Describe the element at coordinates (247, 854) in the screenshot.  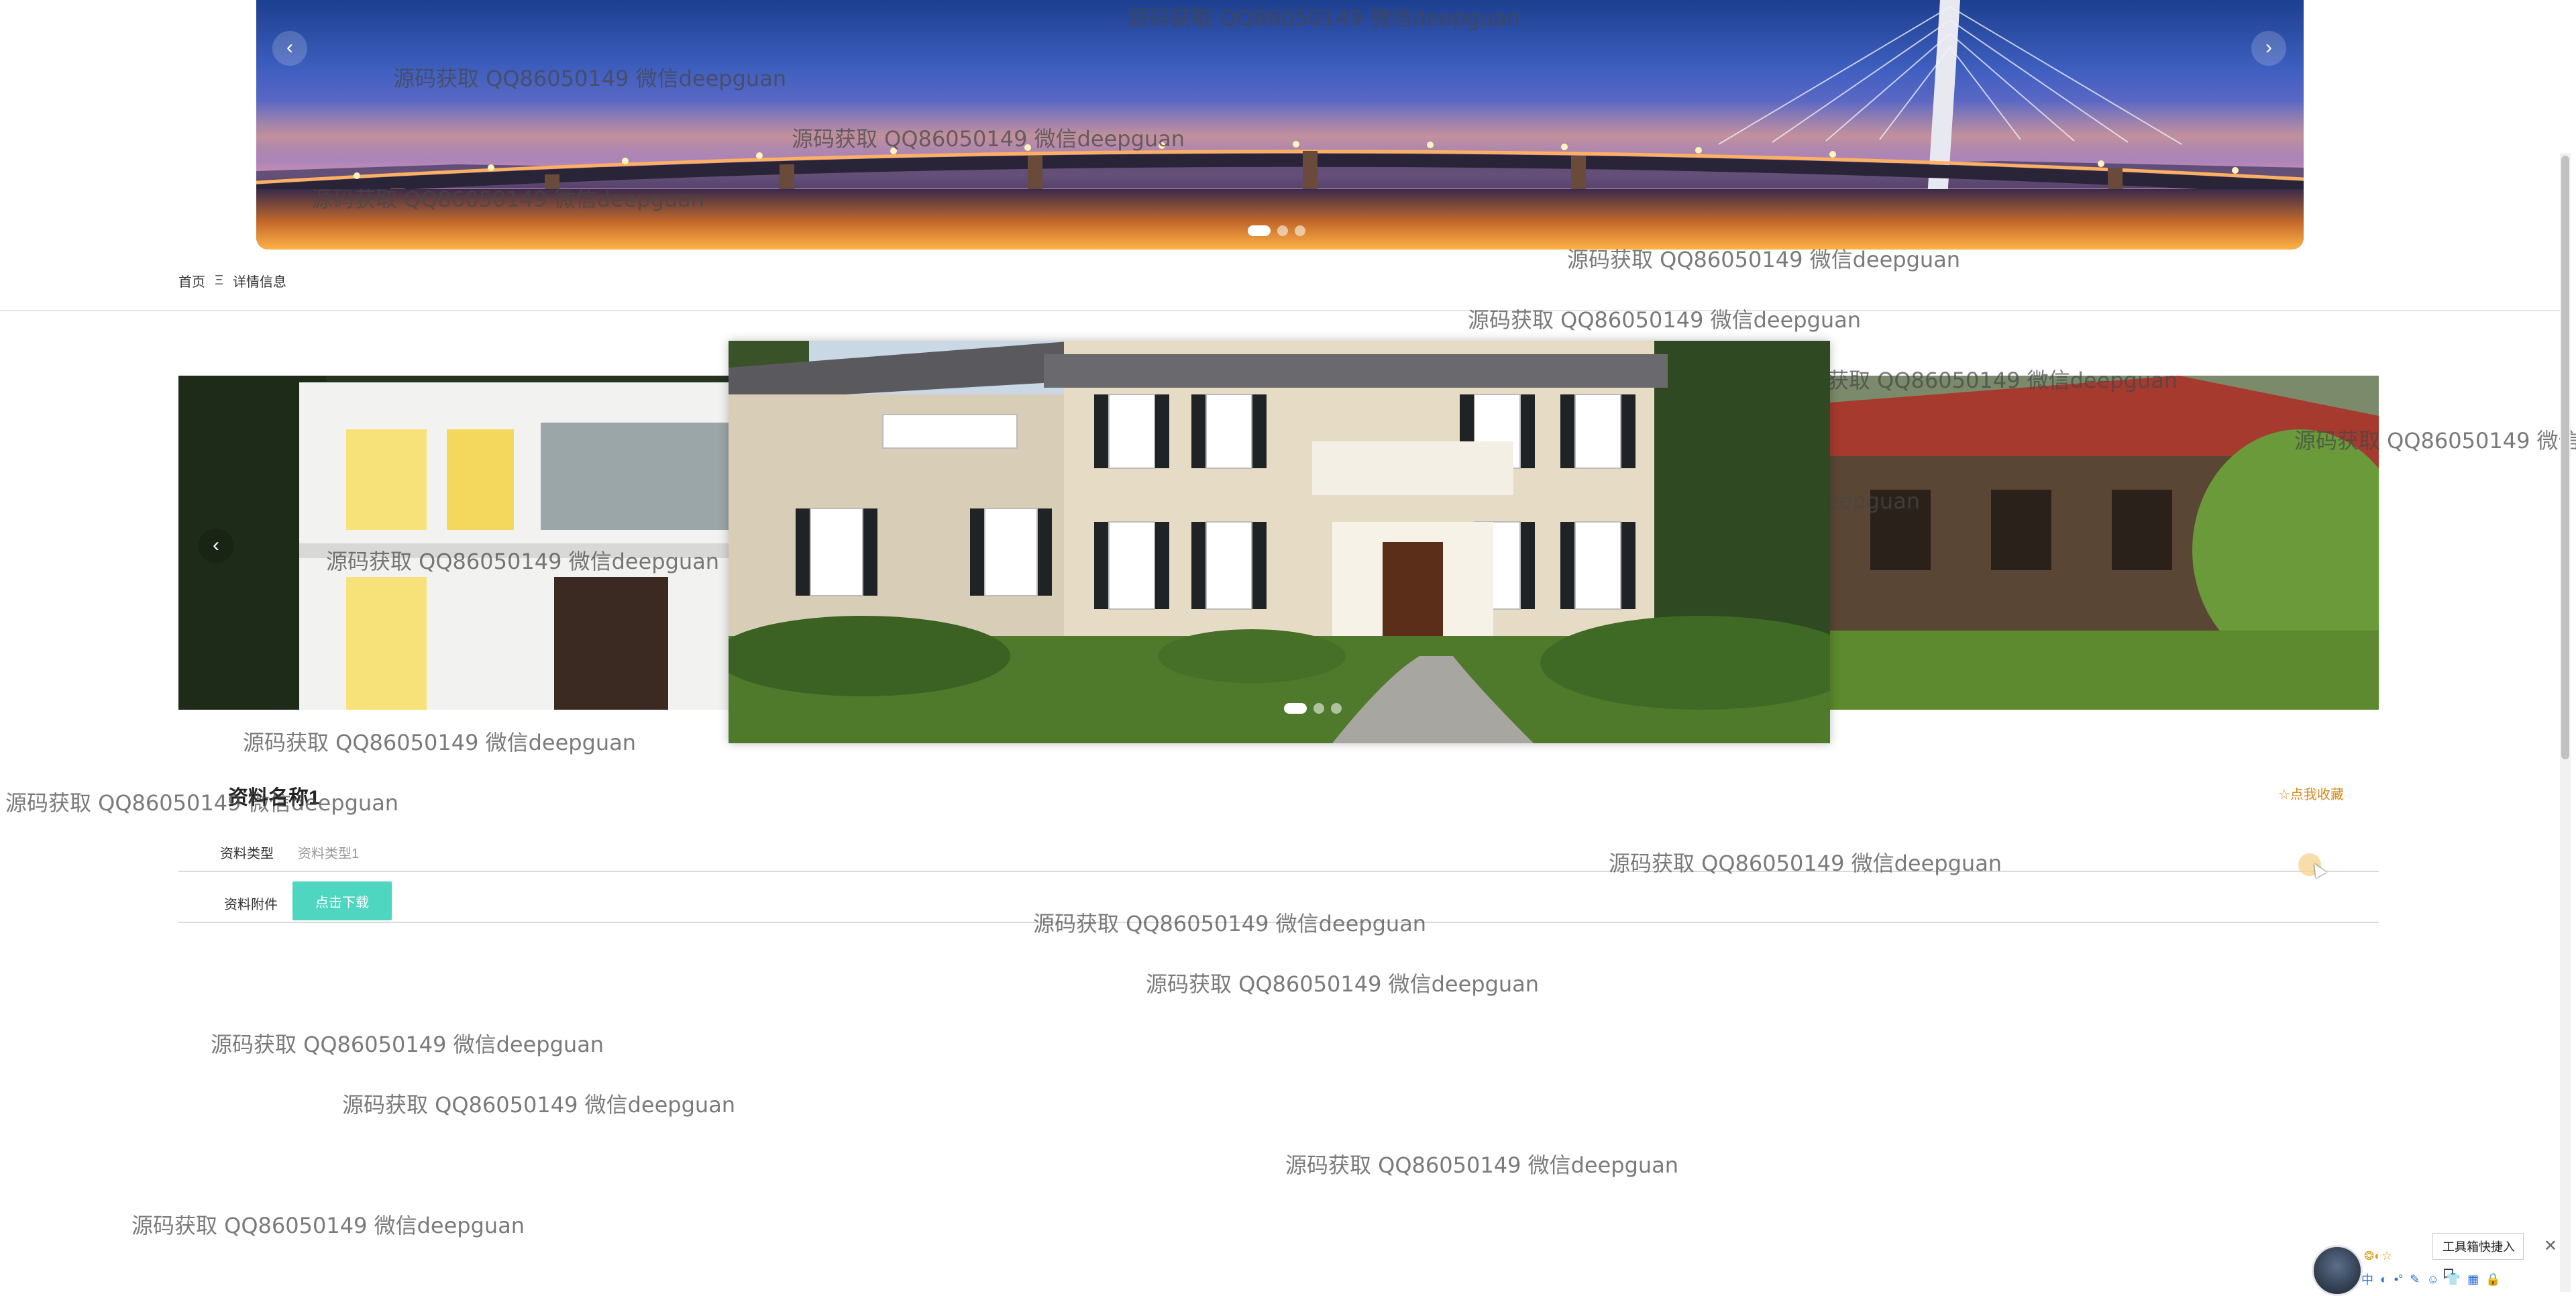
I see `type-label: 资料类型` at that location.